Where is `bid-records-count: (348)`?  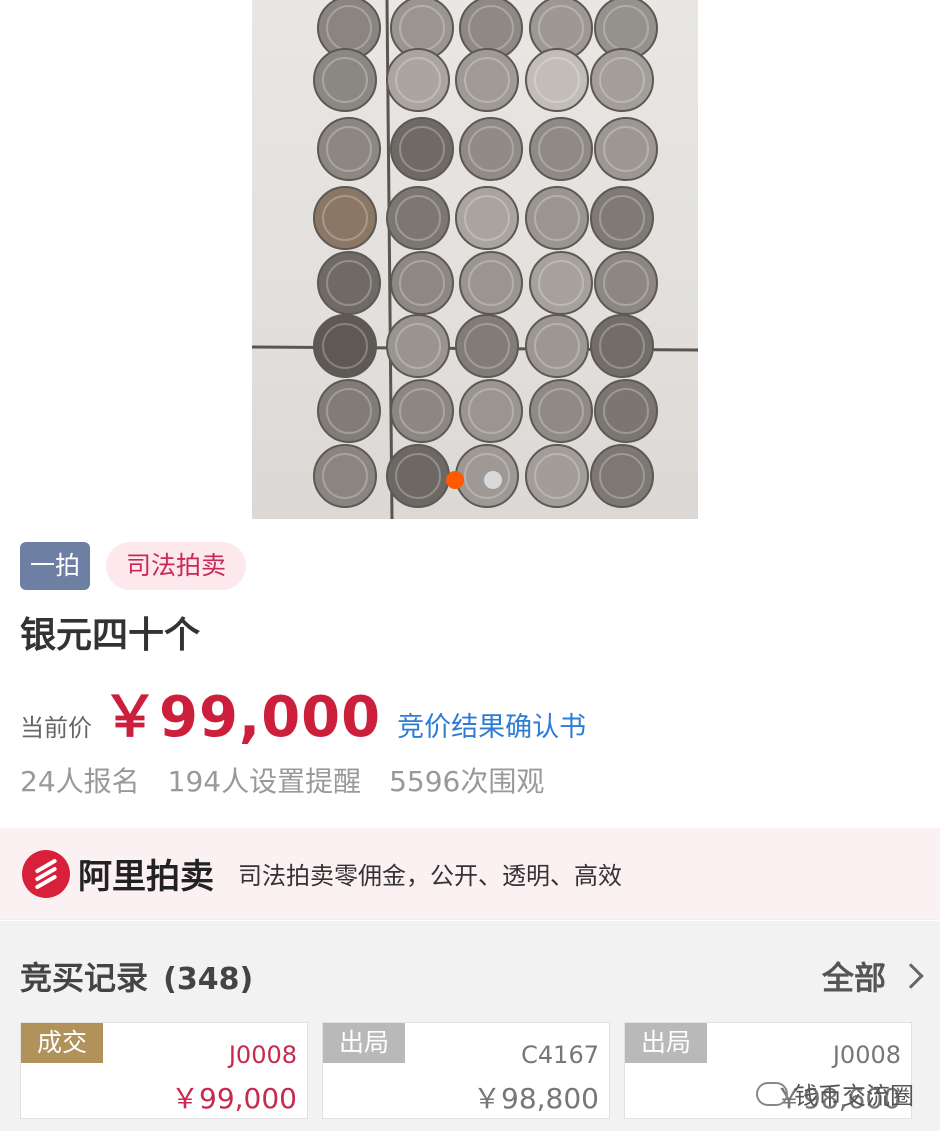 bid-records-count: (348) is located at coordinates (208, 979).